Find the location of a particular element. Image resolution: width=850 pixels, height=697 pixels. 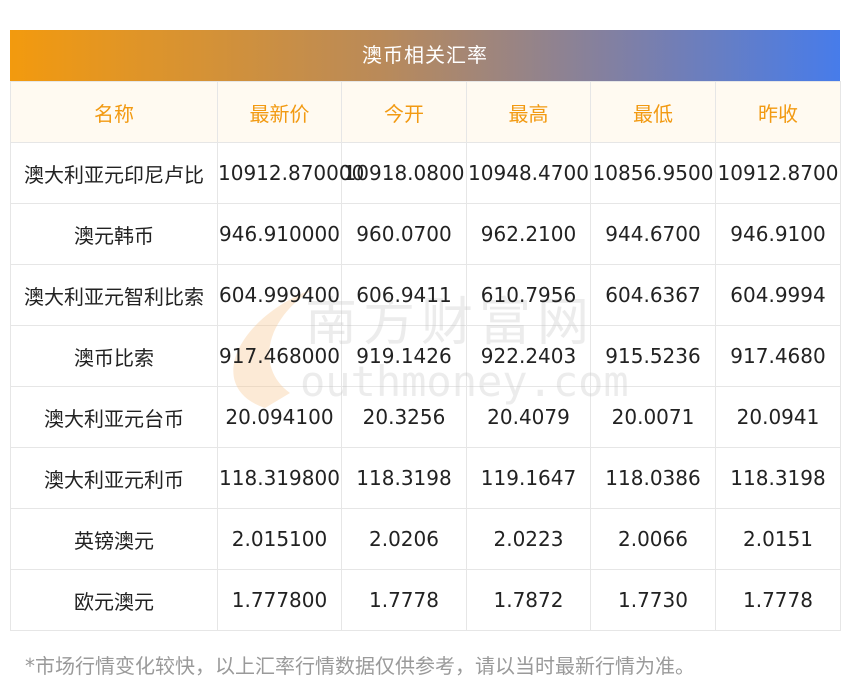

cell-open: 20.3256 is located at coordinates (404, 417).